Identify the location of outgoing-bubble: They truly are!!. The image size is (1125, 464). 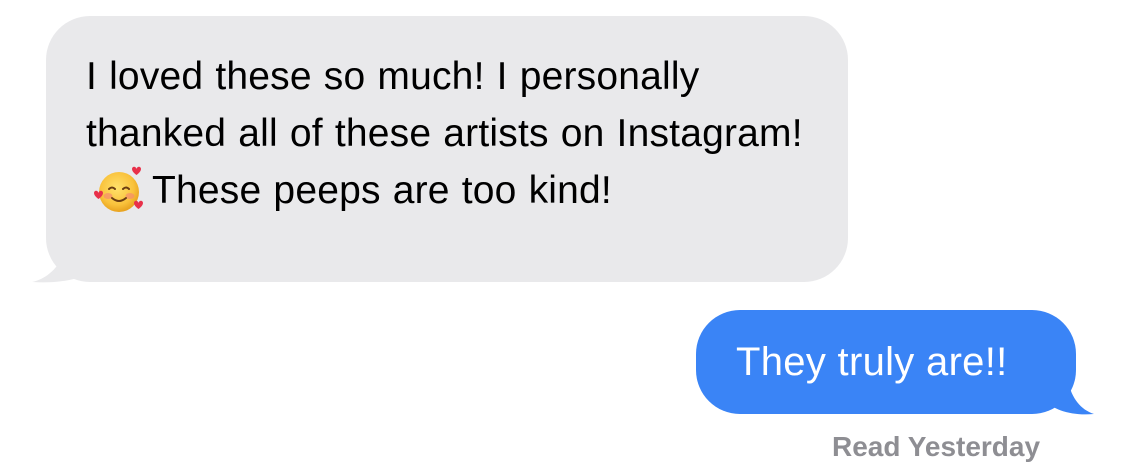
(886, 362).